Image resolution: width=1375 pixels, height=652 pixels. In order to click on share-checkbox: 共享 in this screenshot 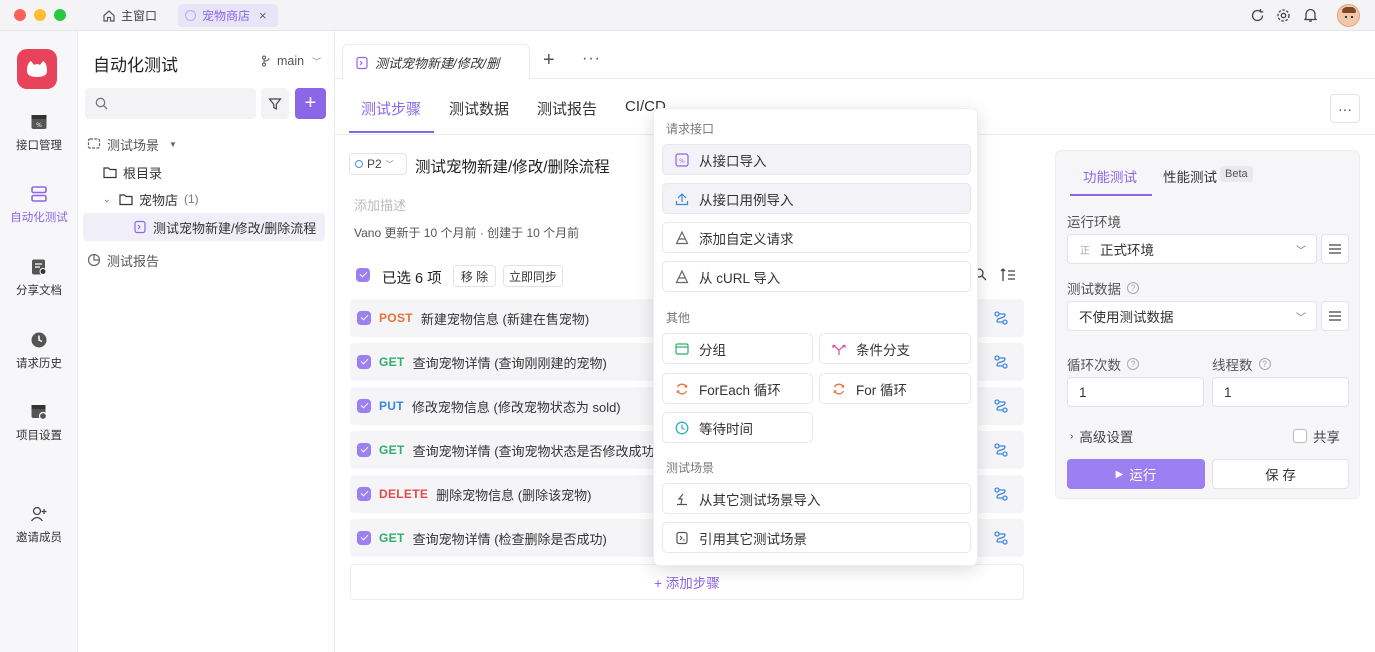, I will do `click(1316, 436)`.